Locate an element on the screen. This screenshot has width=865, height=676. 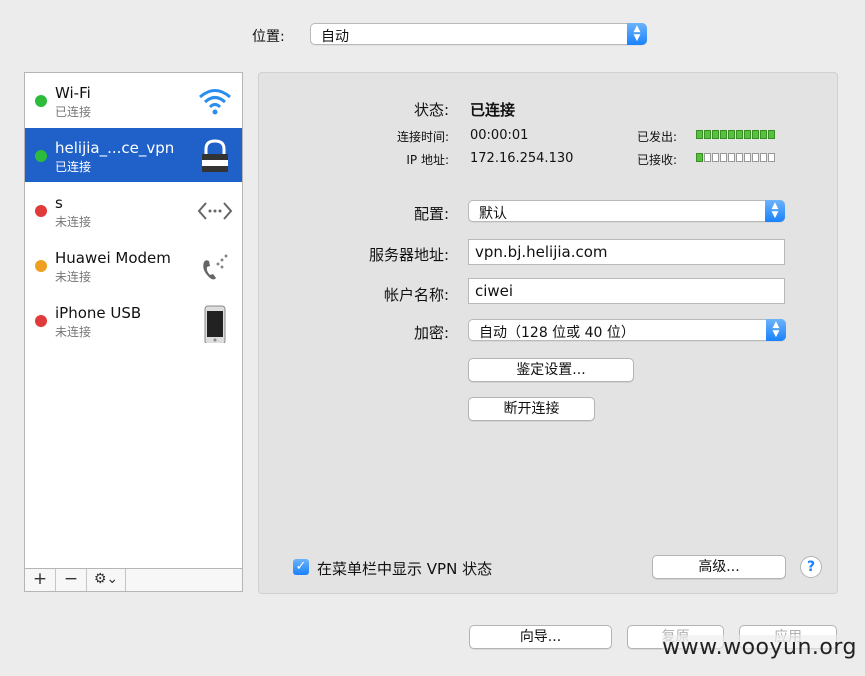
iphone-icon is located at coordinates (215, 324).